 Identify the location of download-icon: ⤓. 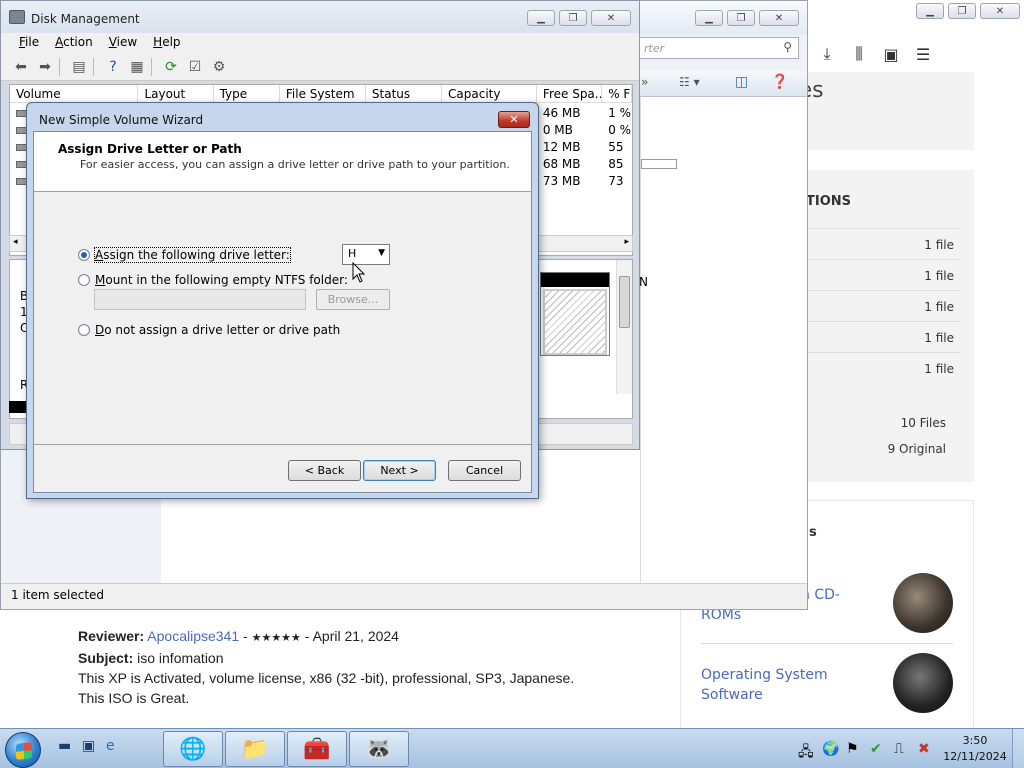
(827, 54).